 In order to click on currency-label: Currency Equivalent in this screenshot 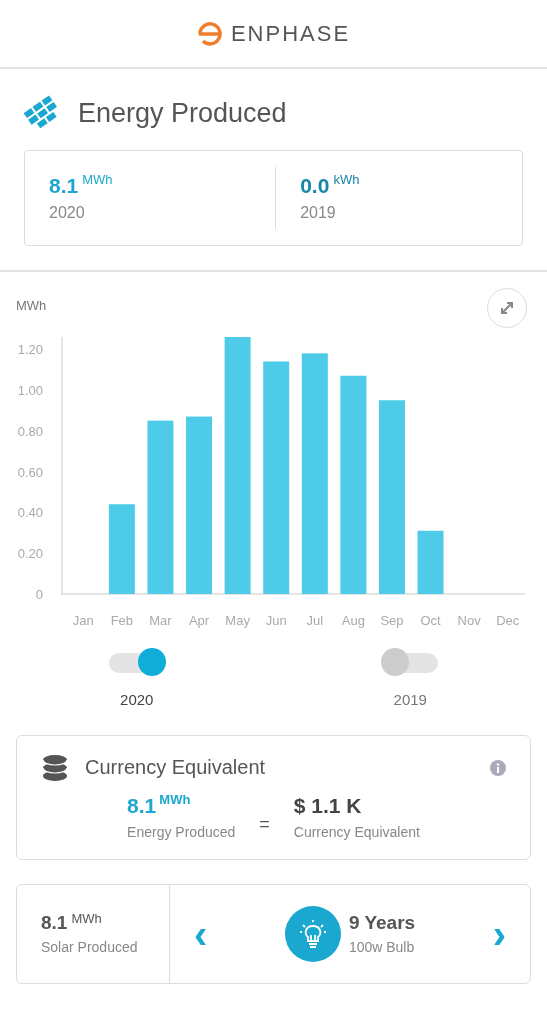, I will do `click(356, 832)`.